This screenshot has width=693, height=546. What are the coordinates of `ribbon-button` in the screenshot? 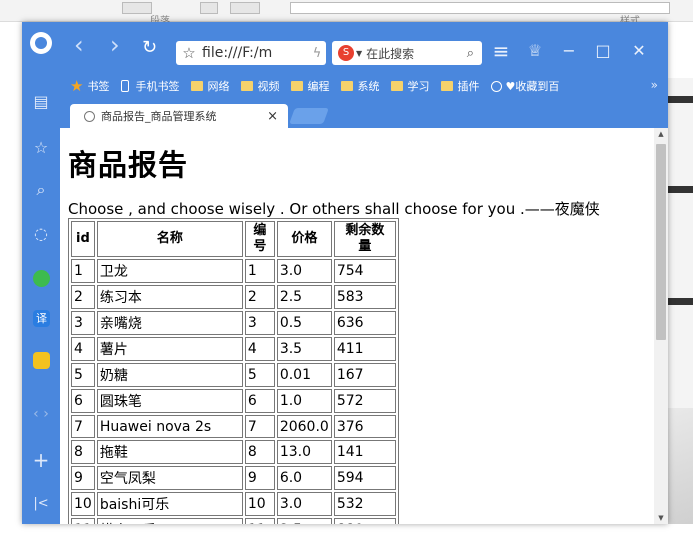 It's located at (209, 8).